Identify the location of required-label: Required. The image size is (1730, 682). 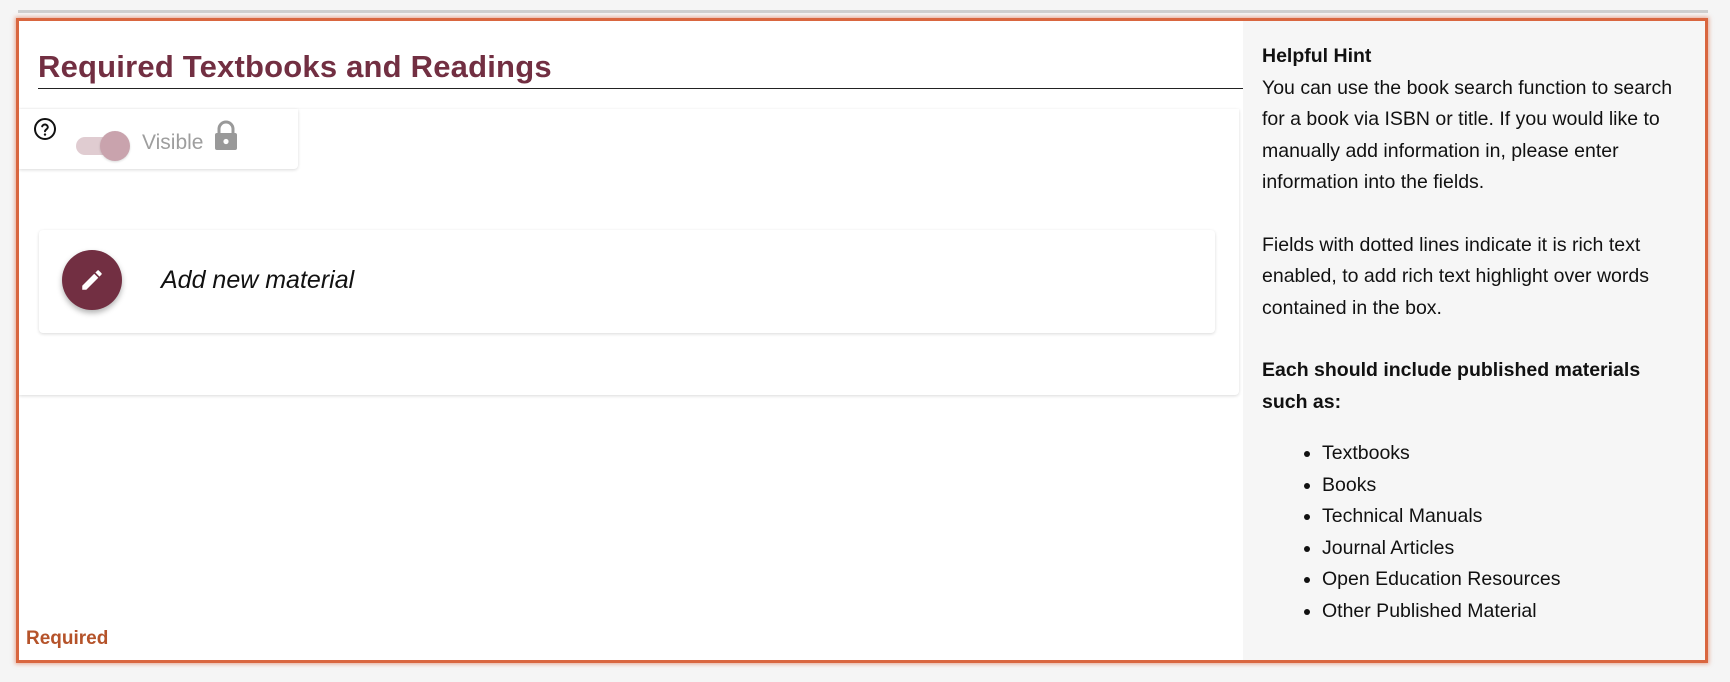
(67, 638).